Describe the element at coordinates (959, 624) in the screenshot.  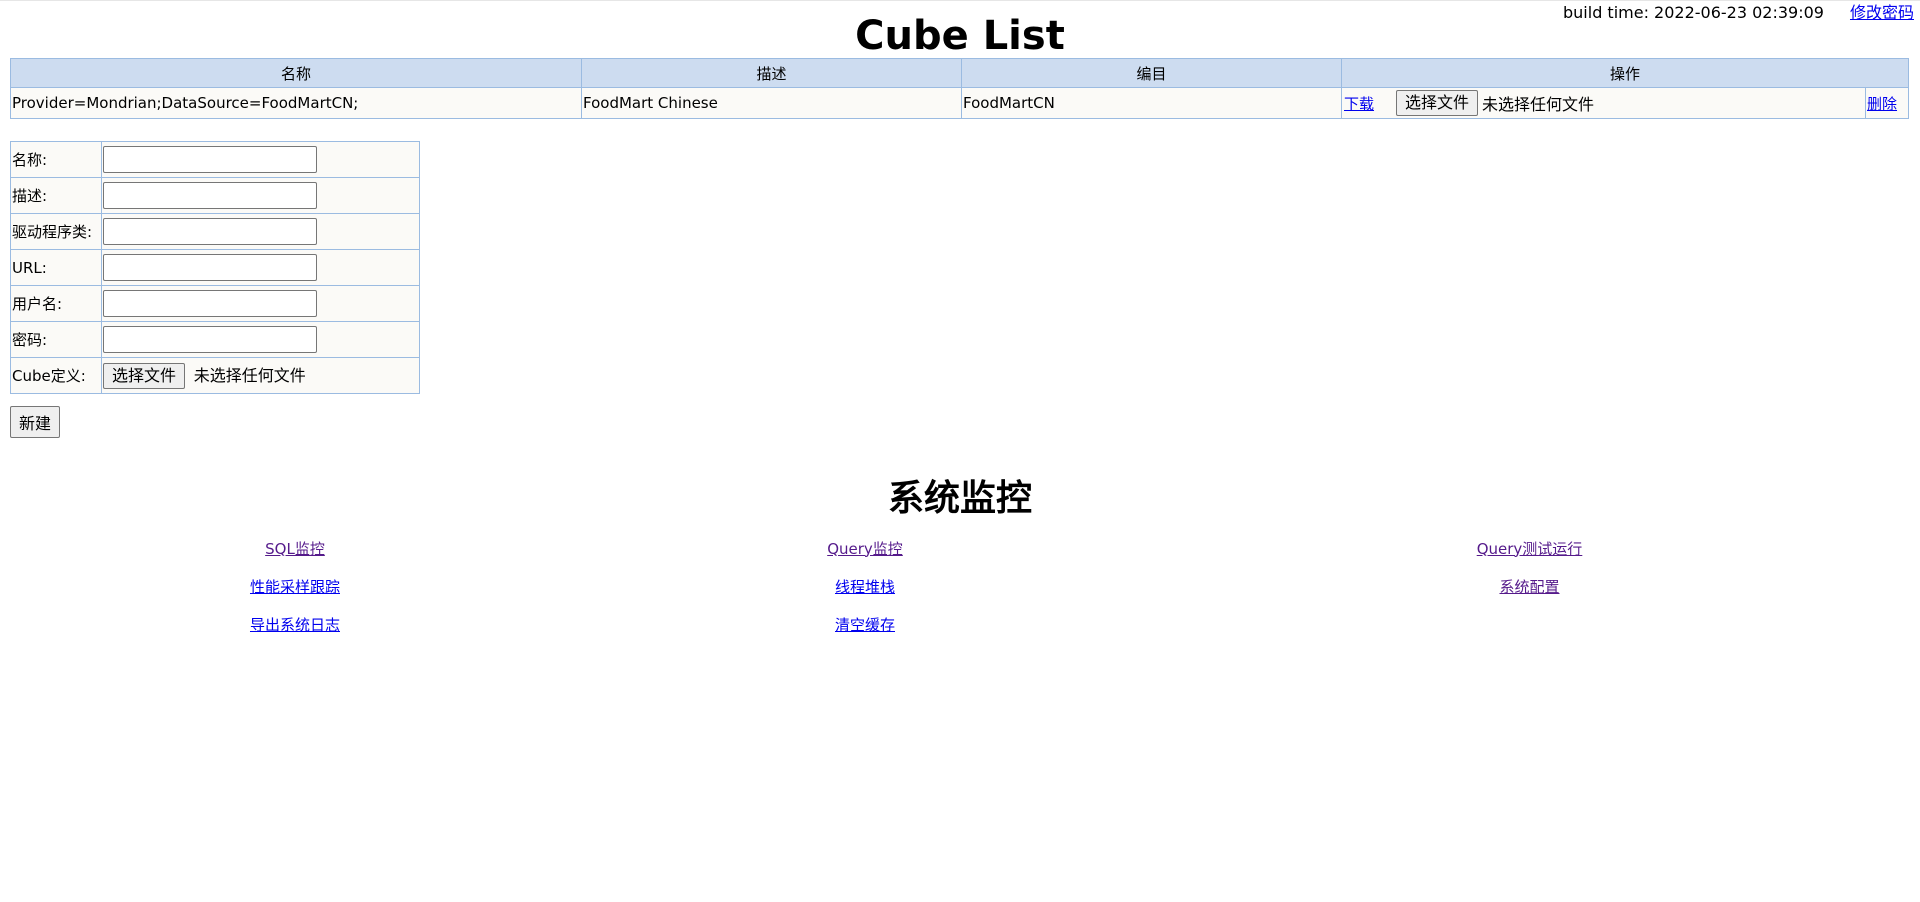
I see `monitor-row: 导出系统日志 清空缓存` at that location.